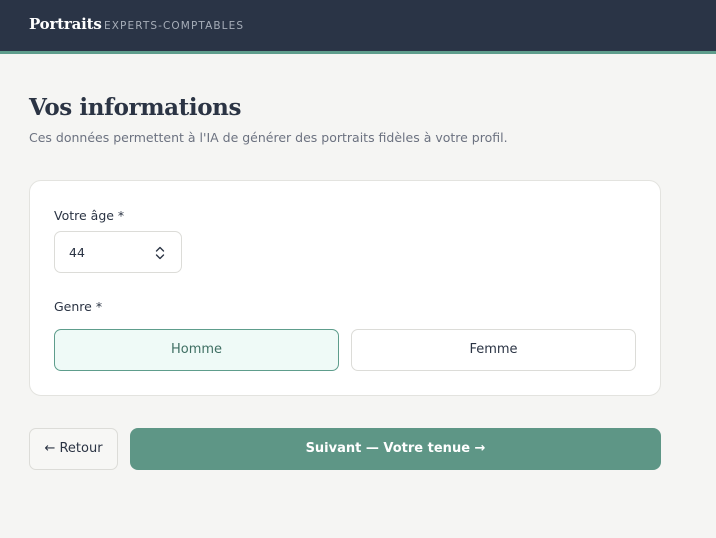  I want to click on age-number-input: 44, so click(118, 252).